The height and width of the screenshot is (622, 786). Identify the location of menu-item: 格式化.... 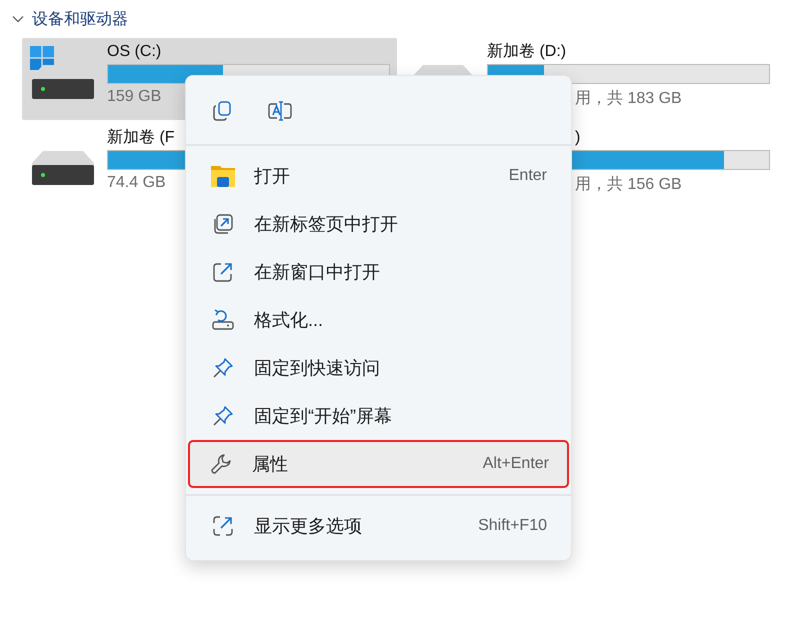
(378, 320).